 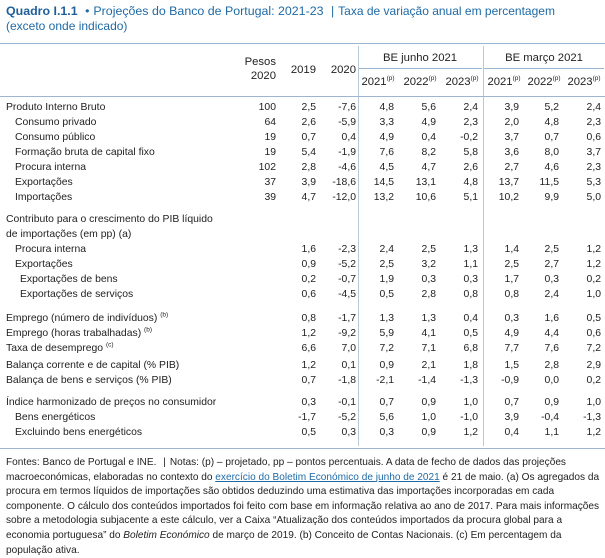 I want to click on cell-j23: -1,0, so click(x=469, y=417).